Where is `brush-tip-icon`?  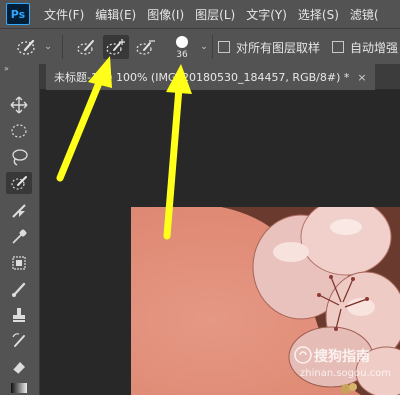 brush-tip-icon is located at coordinates (182, 41).